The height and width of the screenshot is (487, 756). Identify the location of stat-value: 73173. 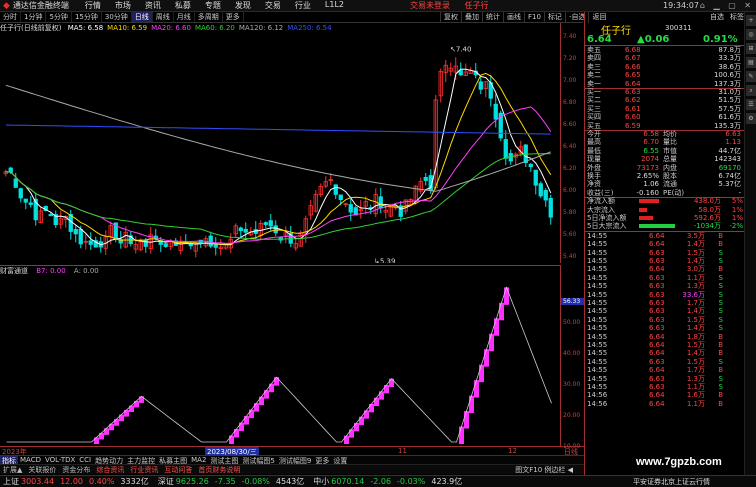
(647, 167).